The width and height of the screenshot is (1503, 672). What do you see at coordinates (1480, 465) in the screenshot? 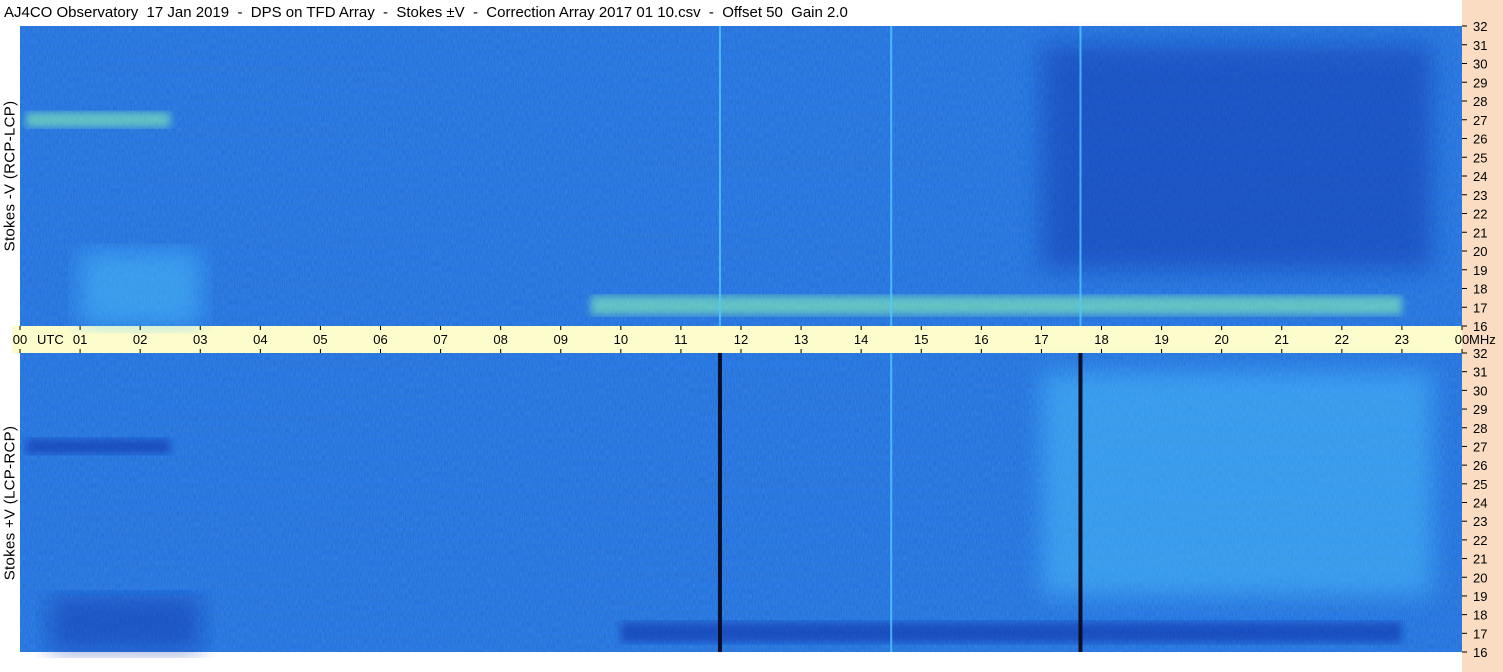
I see `bottom-ytick-label-26: 26` at bounding box center [1480, 465].